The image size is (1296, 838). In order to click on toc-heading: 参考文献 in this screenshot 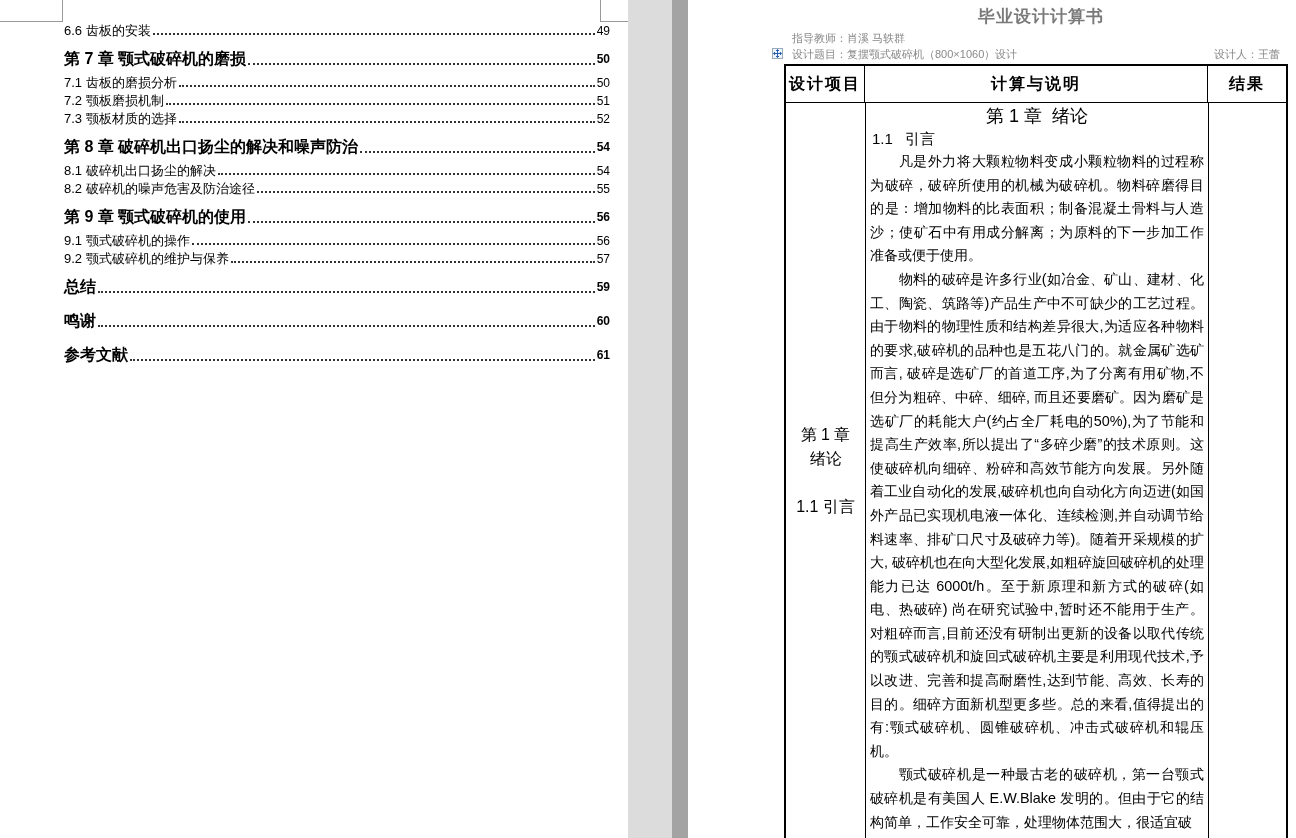, I will do `click(96, 355)`.